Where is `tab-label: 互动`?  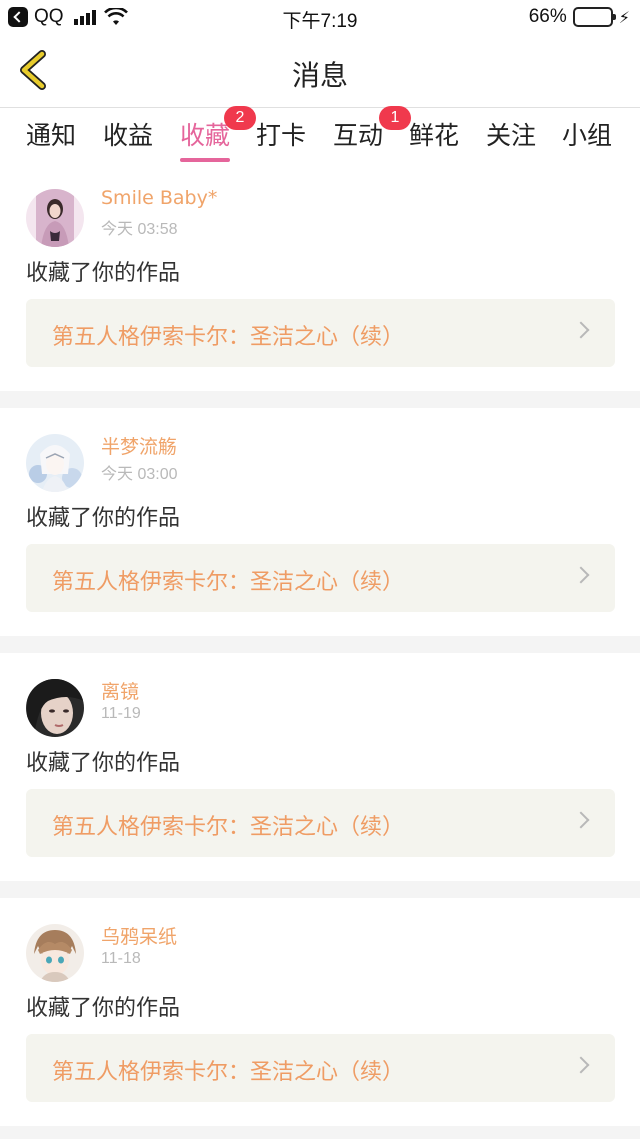 tab-label: 互动 is located at coordinates (358, 135).